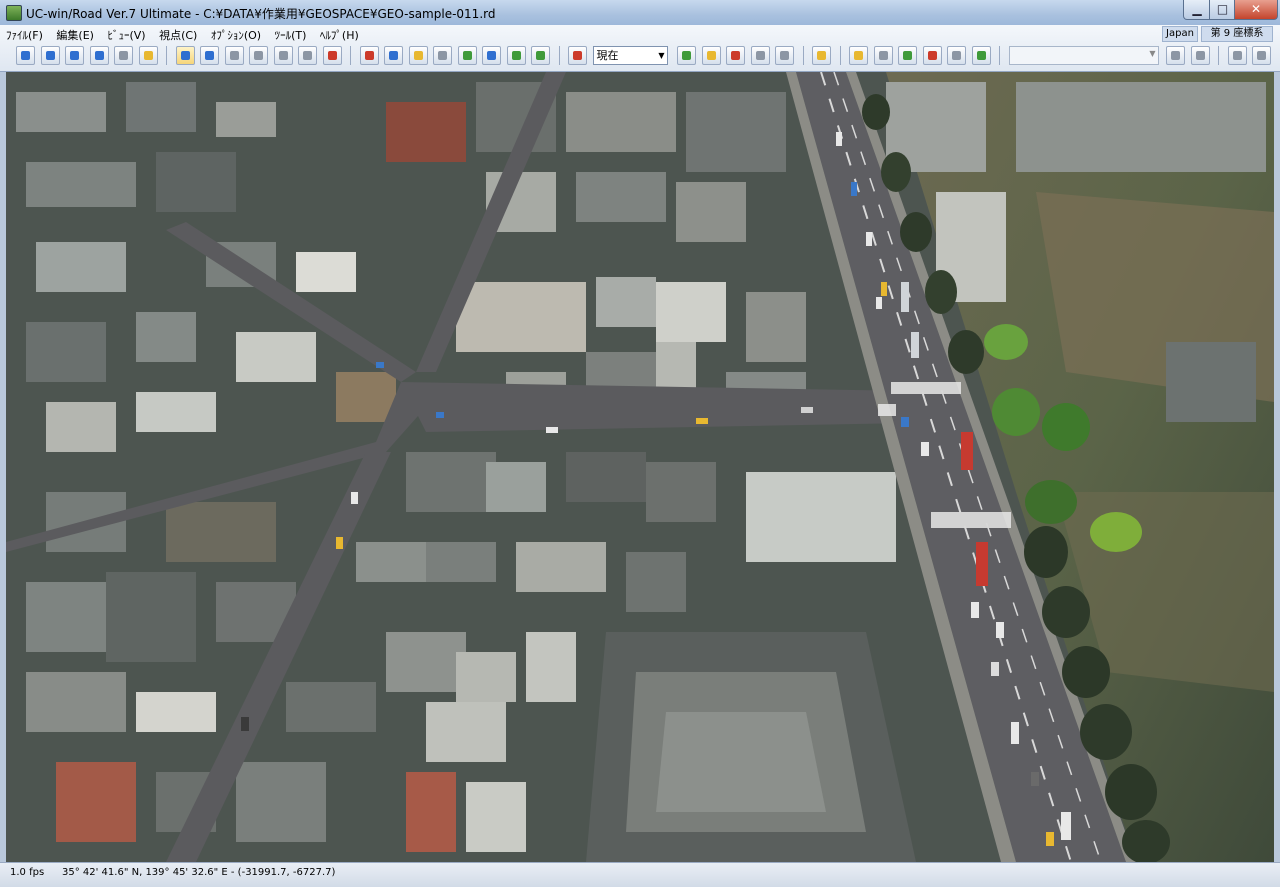 This screenshot has width=1280, height=887. Describe the element at coordinates (956, 55) in the screenshot. I see `document-icon` at that location.